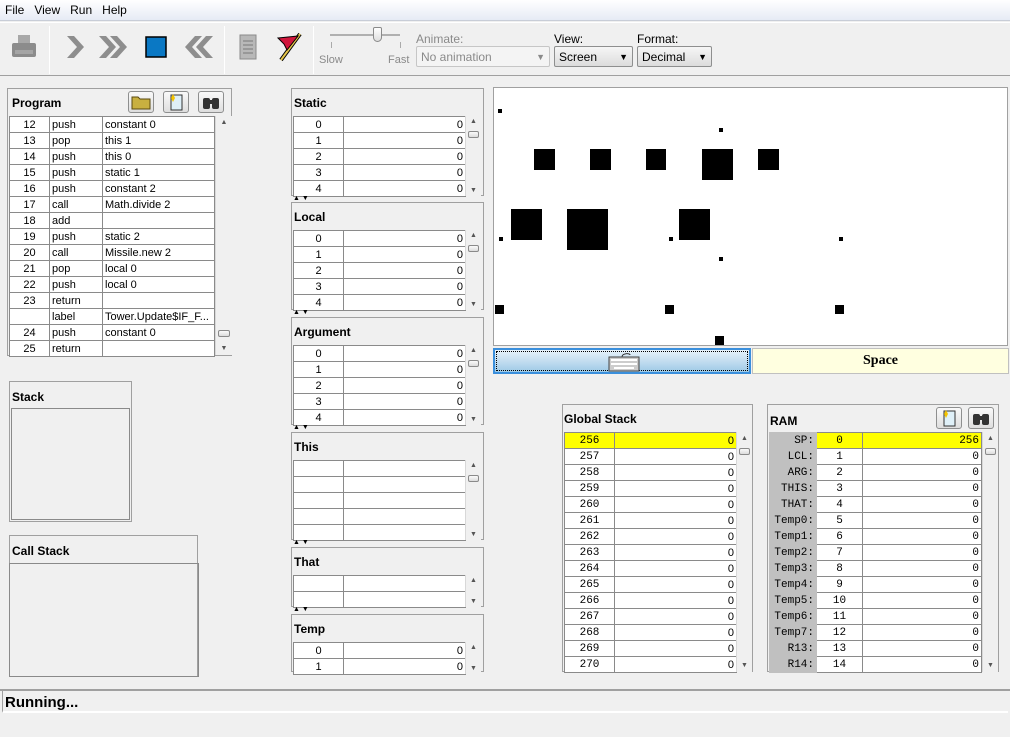 The image size is (1010, 737). Describe the element at coordinates (875, 536) in the screenshot. I see `ram-row: Temp1: 6 0` at that location.